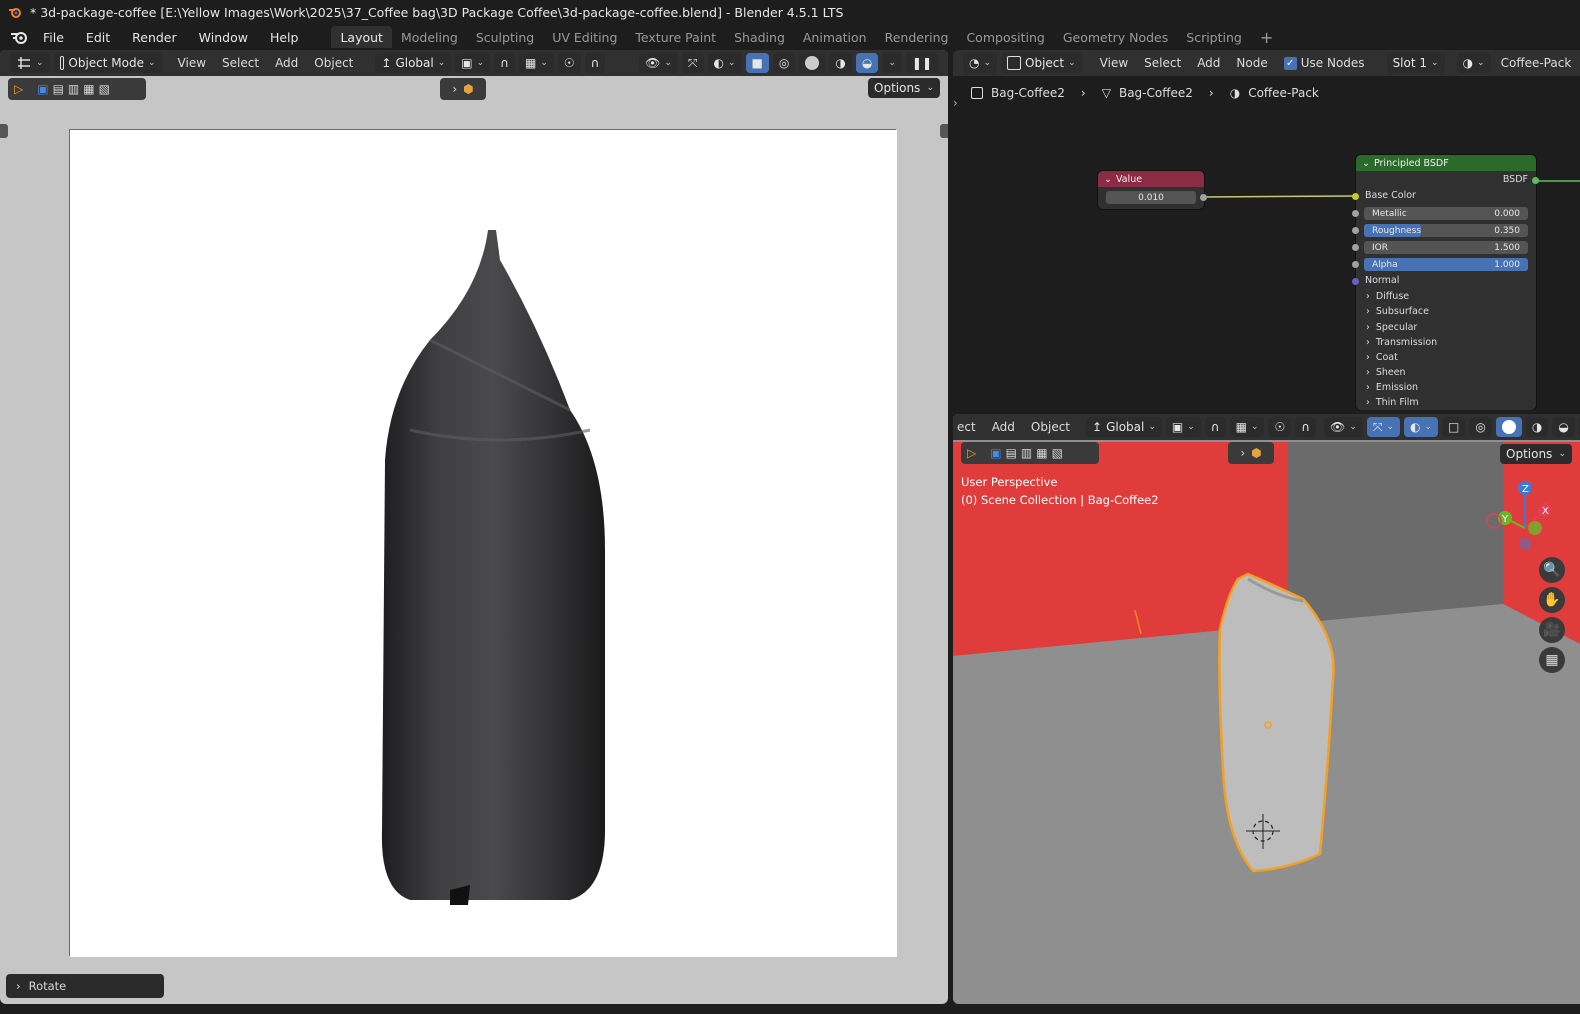 Image resolution: width=1580 pixels, height=1014 pixels. What do you see at coordinates (584, 37) in the screenshot?
I see `workspace-tab-uv-editing: UV Editing` at bounding box center [584, 37].